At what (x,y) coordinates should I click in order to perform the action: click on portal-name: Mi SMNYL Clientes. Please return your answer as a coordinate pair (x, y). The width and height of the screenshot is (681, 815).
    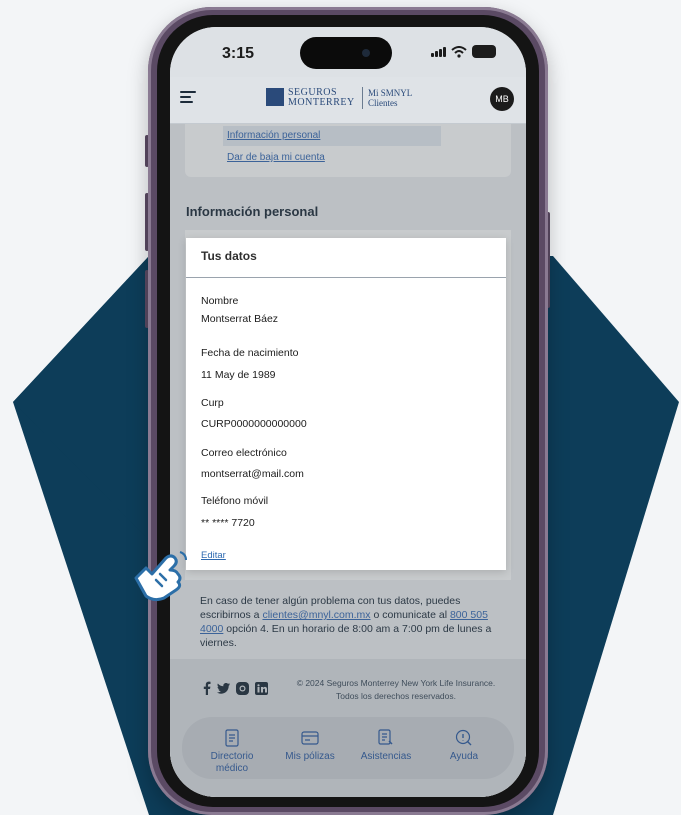
    Looking at the image, I should click on (390, 98).